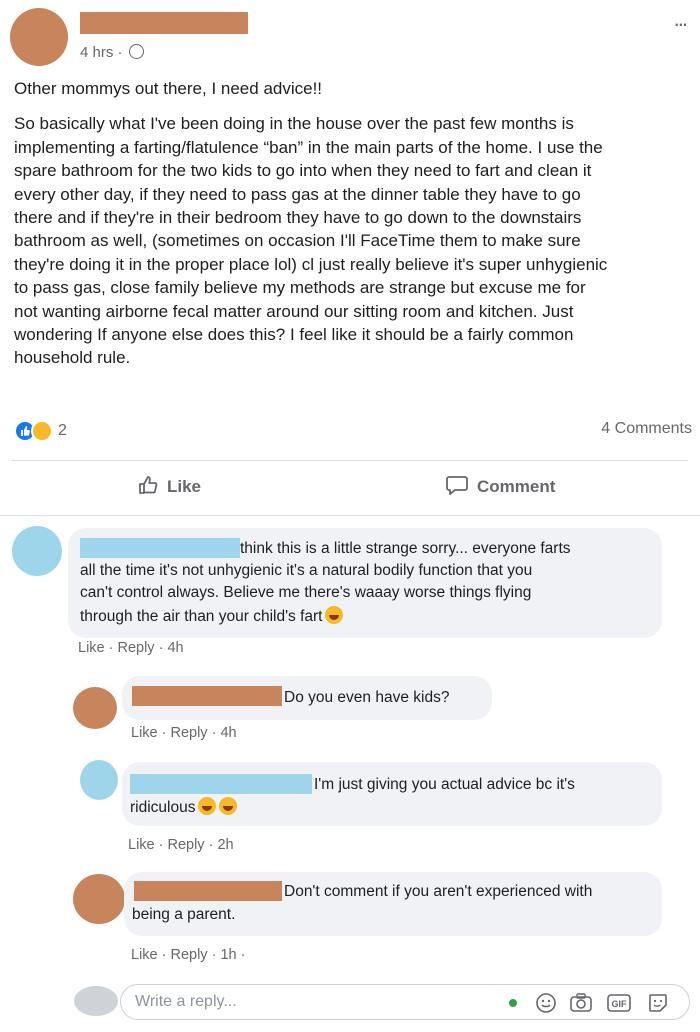  What do you see at coordinates (39, 37) in the screenshot?
I see `poster-avatar` at bounding box center [39, 37].